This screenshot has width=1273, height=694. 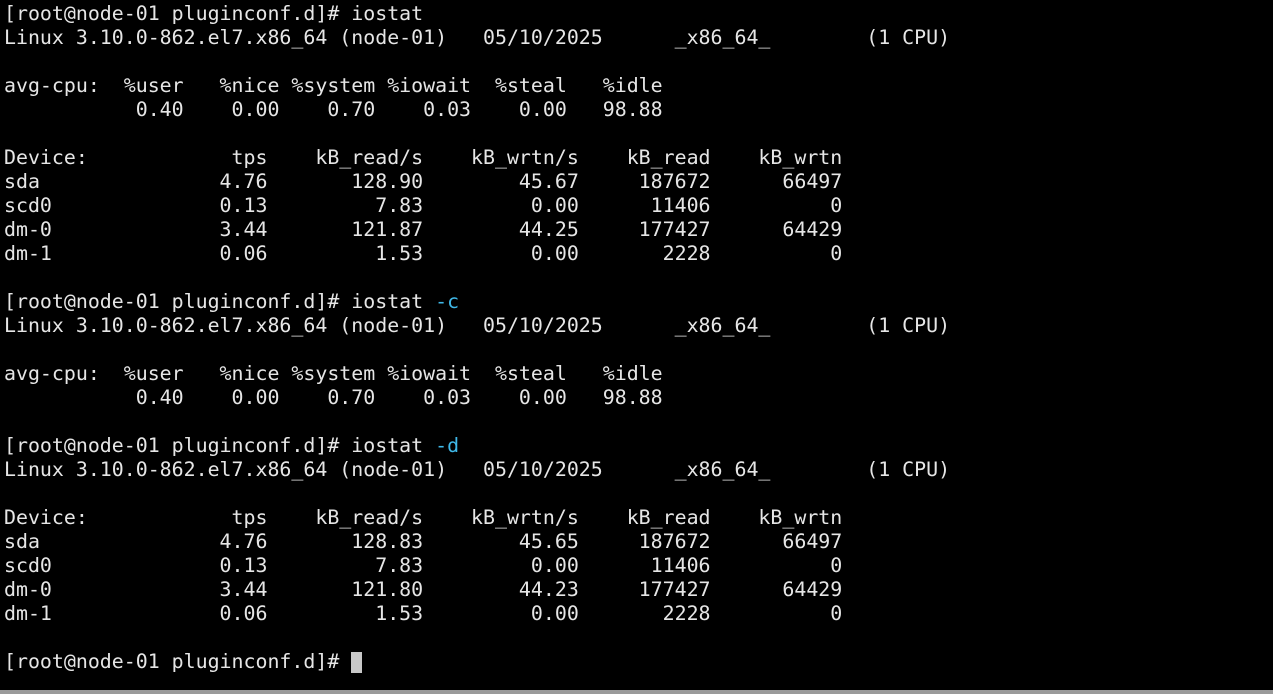 What do you see at coordinates (423, 229) in the screenshot?
I see `device-row: dm-0 3.44 121.87 44.25 177427 64429` at bounding box center [423, 229].